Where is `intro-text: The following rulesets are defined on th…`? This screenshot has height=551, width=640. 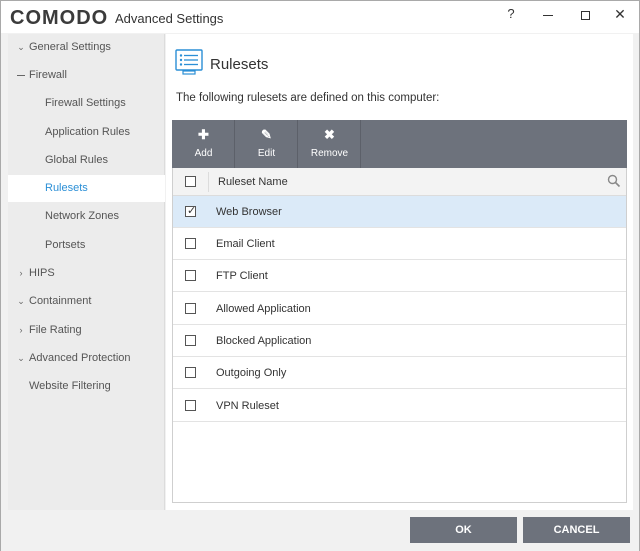 intro-text: The following rulesets are defined on th… is located at coordinates (308, 98).